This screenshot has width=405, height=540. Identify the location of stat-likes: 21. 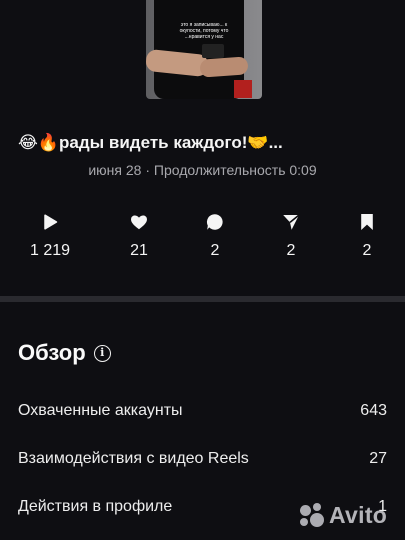
(139, 236).